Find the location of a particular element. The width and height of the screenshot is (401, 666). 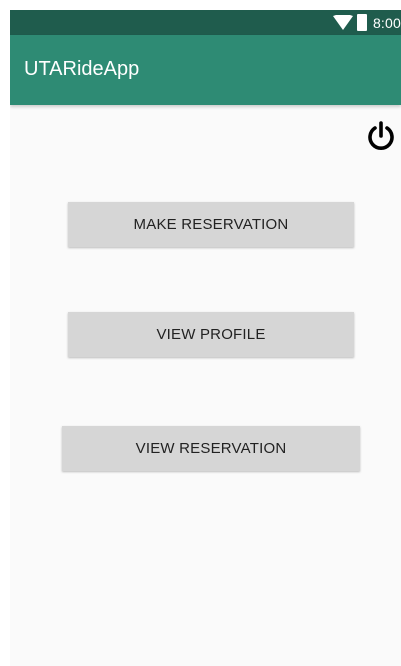

app-bar: UTARideApp is located at coordinates (205, 70).